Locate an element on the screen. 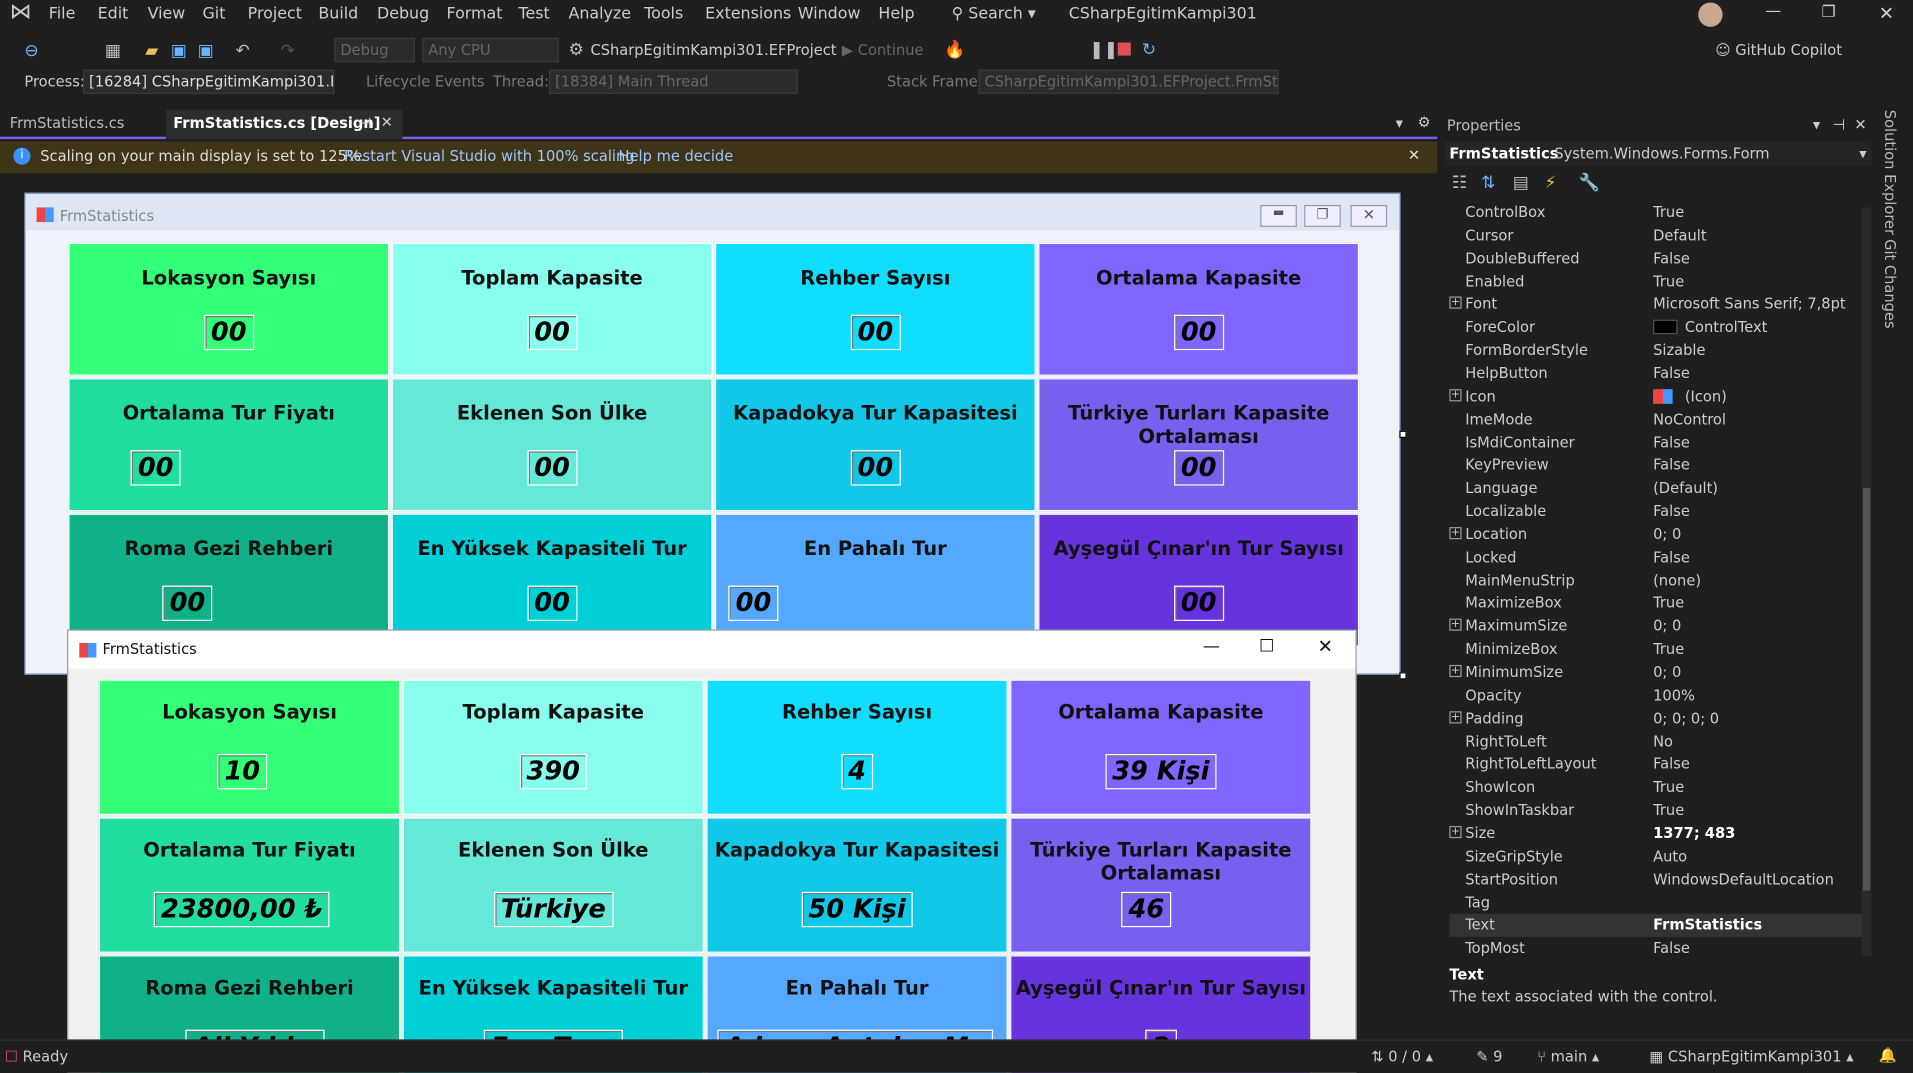 The width and height of the screenshot is (1913, 1073). property-row: ShowInTaskbar True is located at coordinates (1656, 810).